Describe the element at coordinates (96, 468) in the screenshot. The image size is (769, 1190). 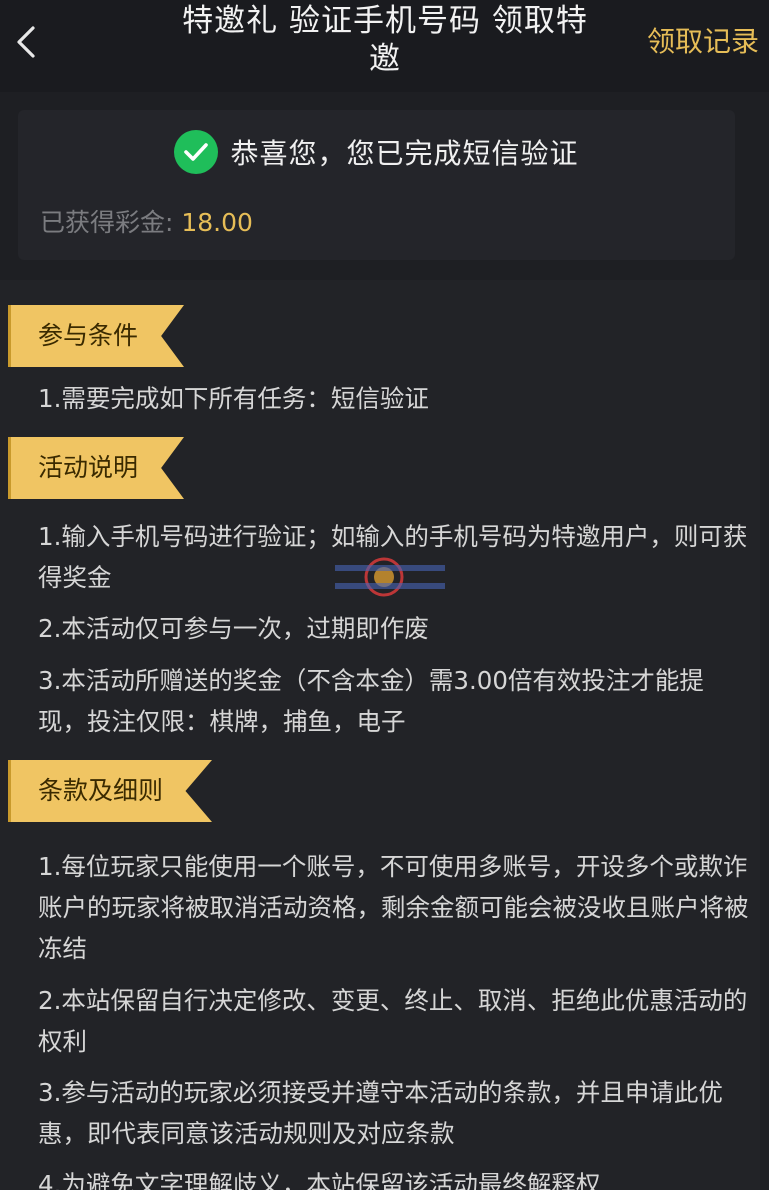
I see `section-tag-description: 活动说明` at that location.